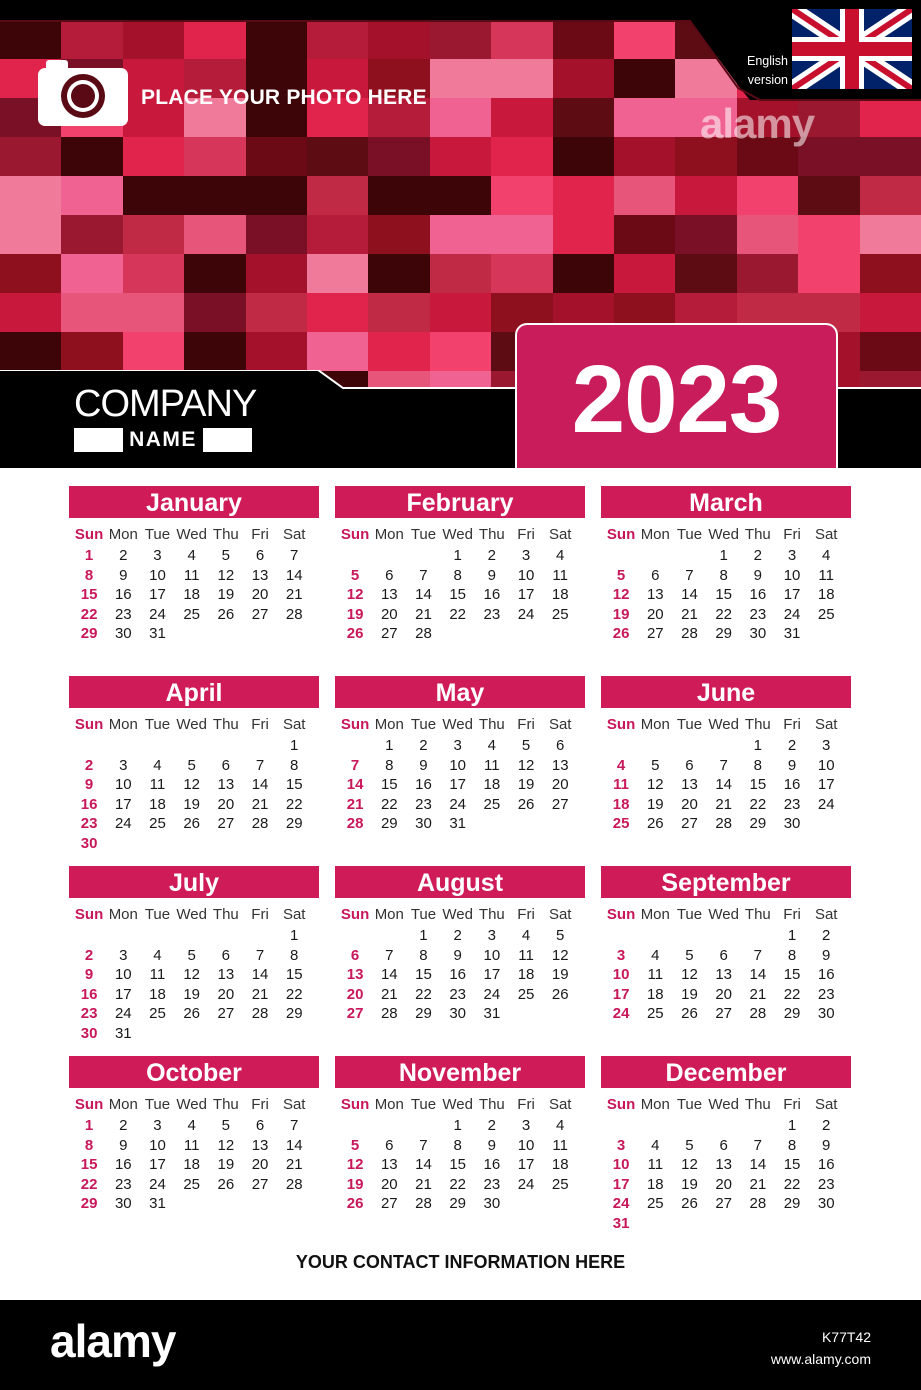 The width and height of the screenshot is (921, 1390). What do you see at coordinates (423, 1165) in the screenshot?
I see `day-cell: 14` at bounding box center [423, 1165].